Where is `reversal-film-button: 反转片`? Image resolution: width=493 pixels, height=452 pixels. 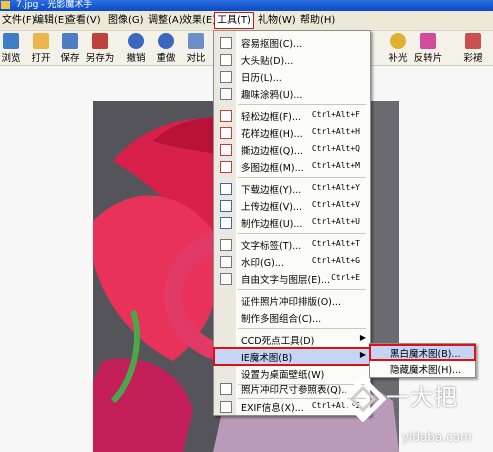 reversal-film-button: 反转片 is located at coordinates (428, 48).